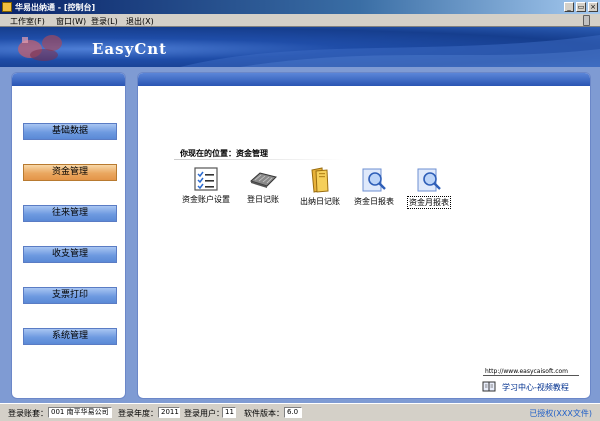 The width and height of the screenshot is (600, 421). What do you see at coordinates (224, 153) in the screenshot?
I see `current-location: 你现在的位置：资金管理` at bounding box center [224, 153].